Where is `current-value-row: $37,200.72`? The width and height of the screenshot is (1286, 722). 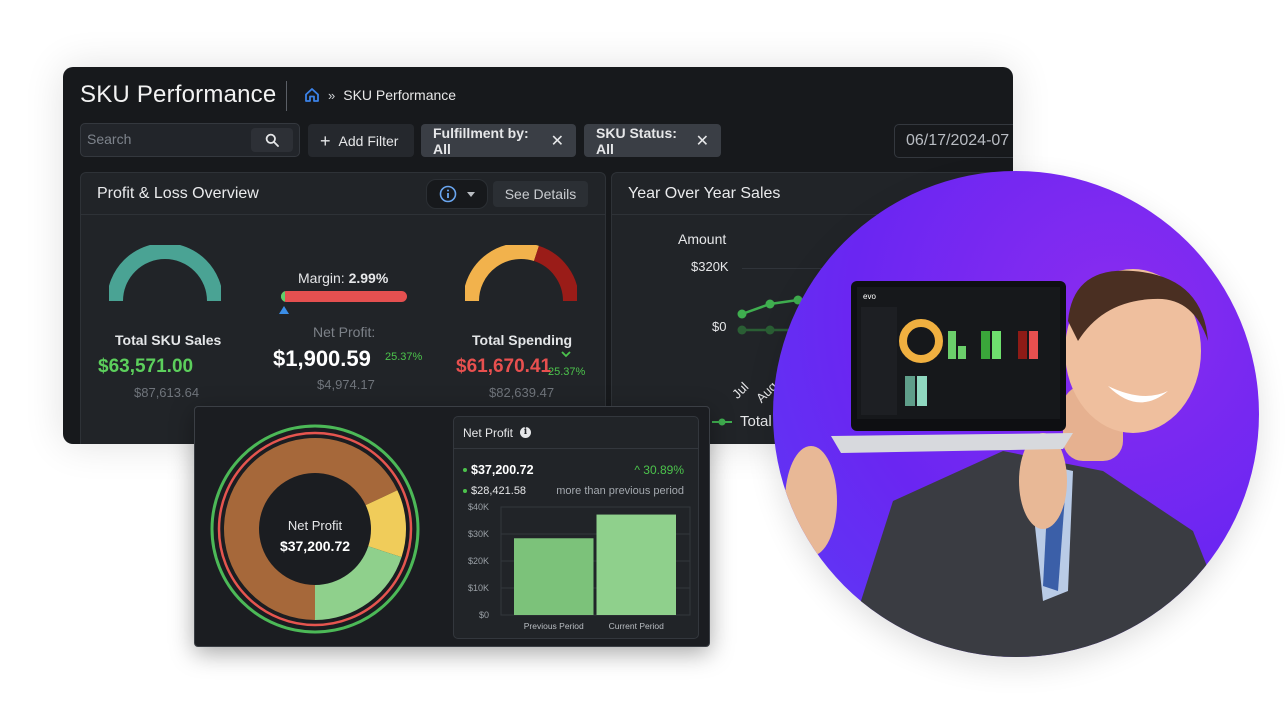
current-value-row: $37,200.72 is located at coordinates (498, 470).